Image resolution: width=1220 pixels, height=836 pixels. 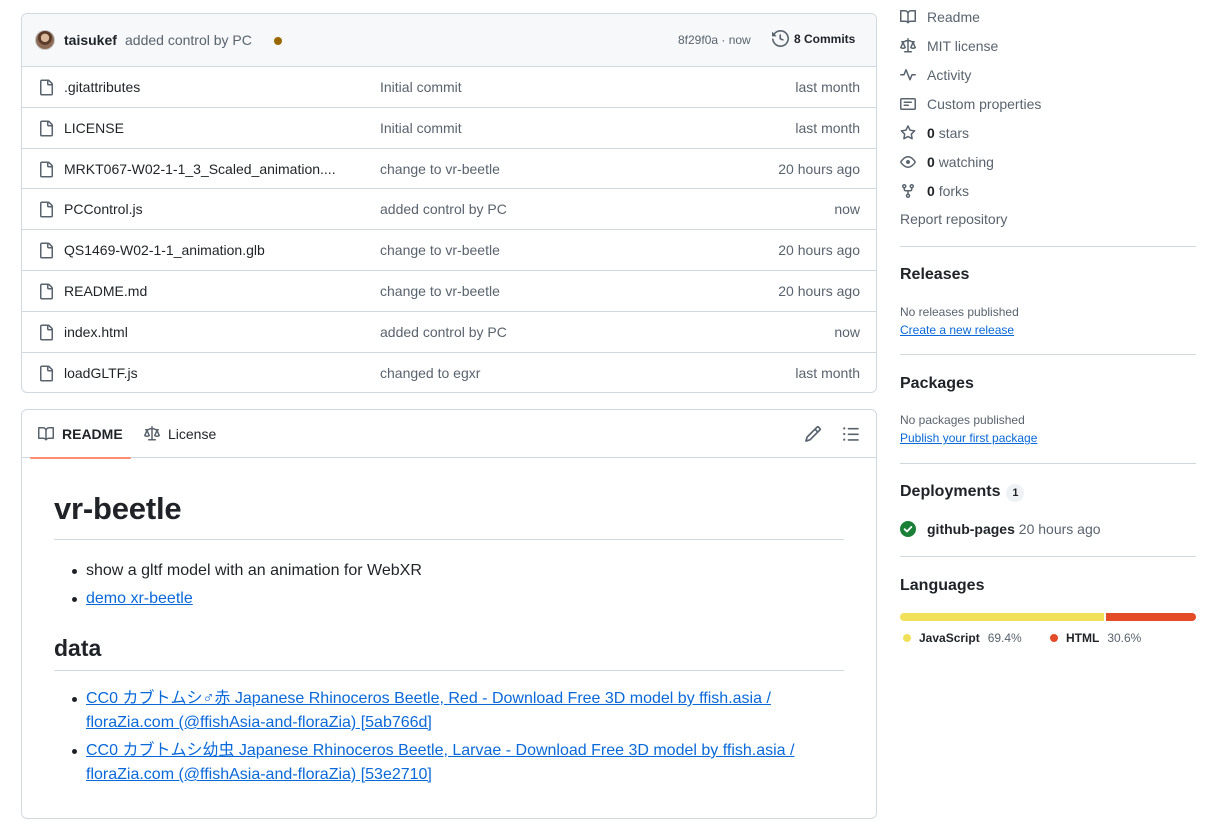 What do you see at coordinates (94, 128) in the screenshot?
I see `file-name-link: LICENSE` at bounding box center [94, 128].